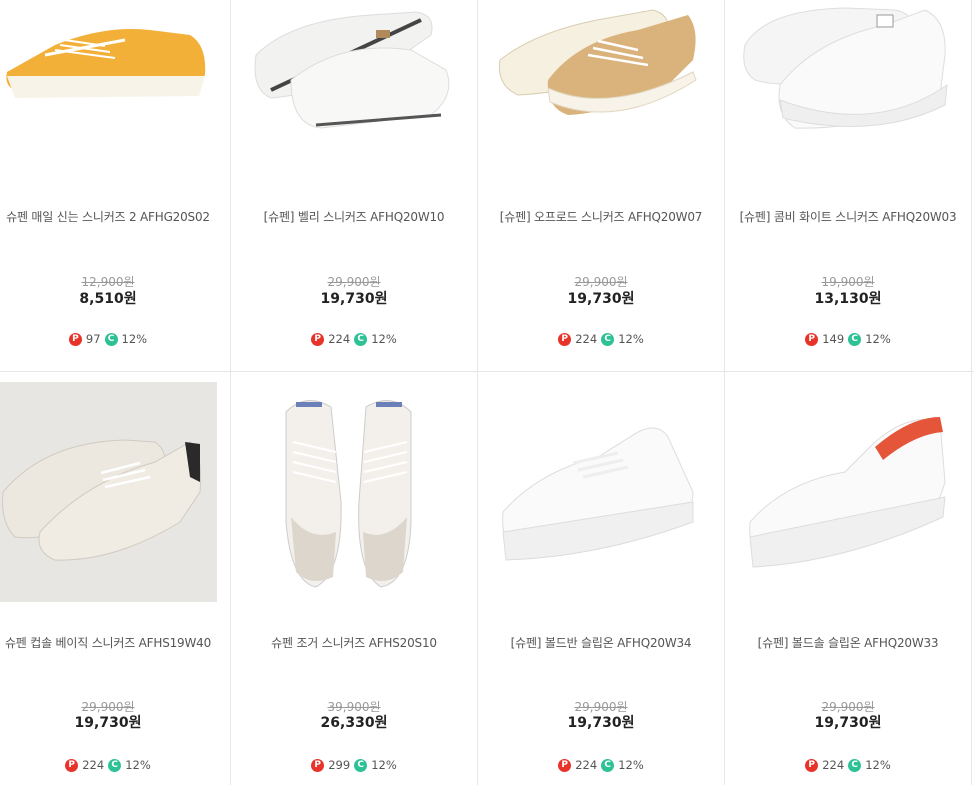 The image size is (974, 785). I want to click on divider, so click(971, 392).